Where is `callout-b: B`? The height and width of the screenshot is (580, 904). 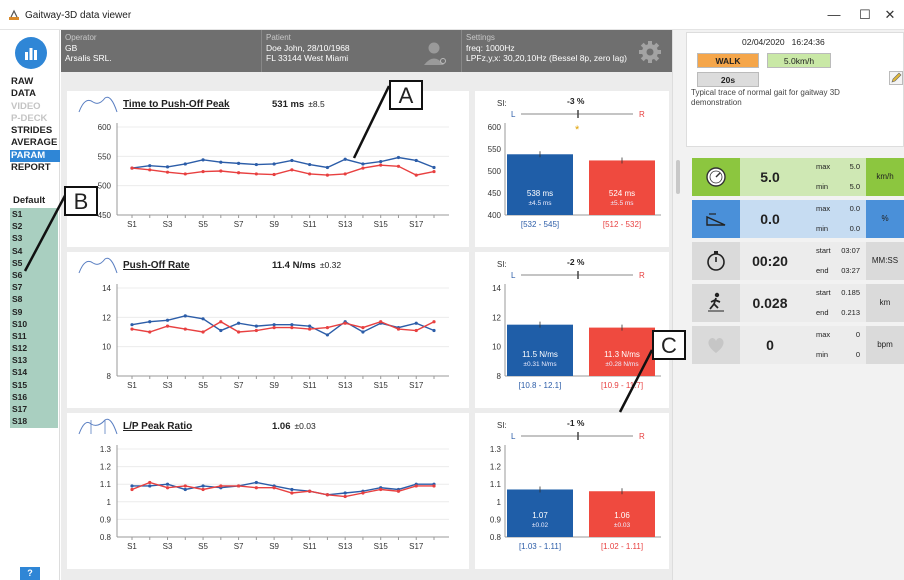 callout-b: B is located at coordinates (81, 201).